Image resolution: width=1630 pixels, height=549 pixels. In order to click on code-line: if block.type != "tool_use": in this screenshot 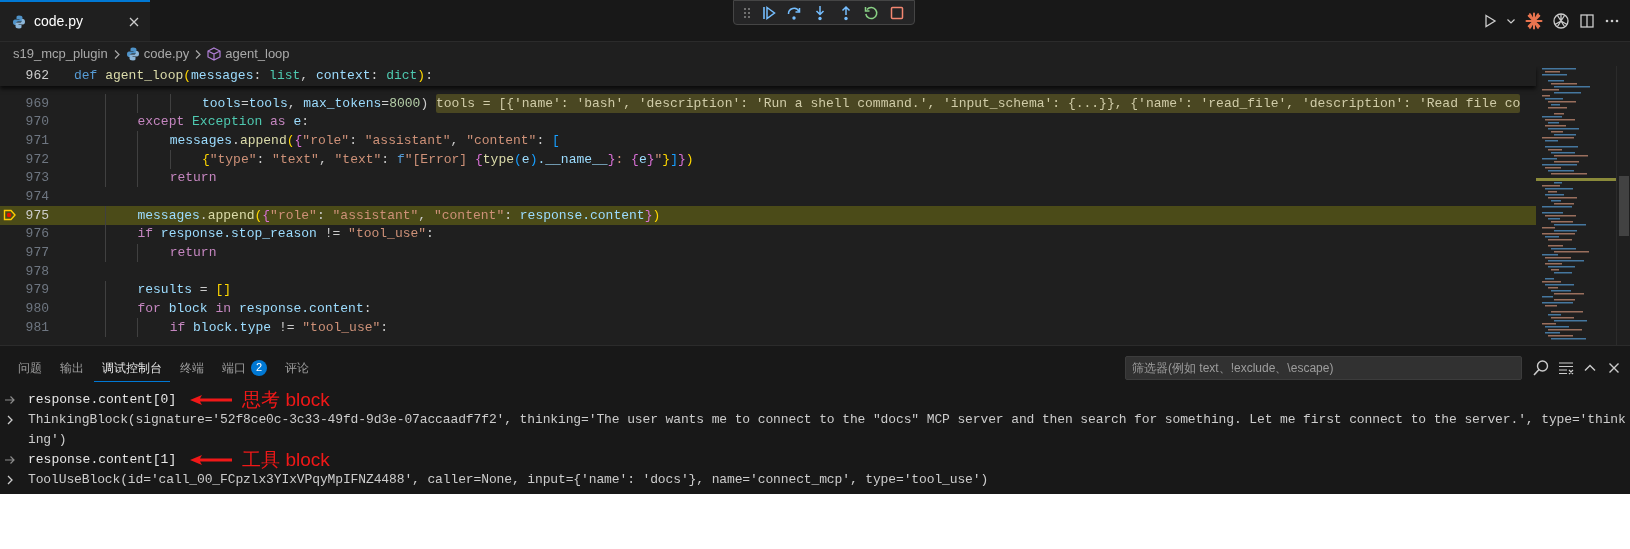, I will do `click(231, 327)`.